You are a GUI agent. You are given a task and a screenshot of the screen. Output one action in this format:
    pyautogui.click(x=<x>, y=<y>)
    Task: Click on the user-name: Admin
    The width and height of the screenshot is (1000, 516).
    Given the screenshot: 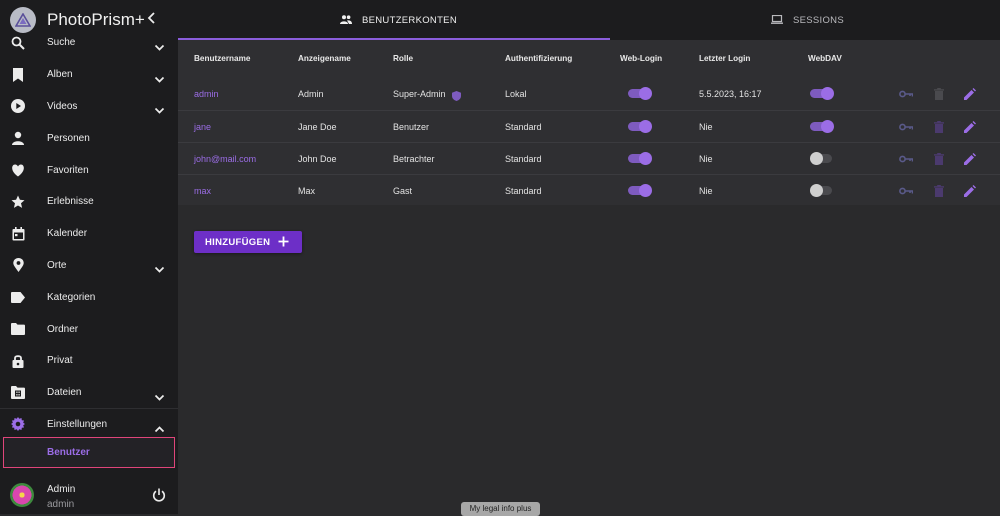 What is the action you would take?
    pyautogui.click(x=61, y=489)
    